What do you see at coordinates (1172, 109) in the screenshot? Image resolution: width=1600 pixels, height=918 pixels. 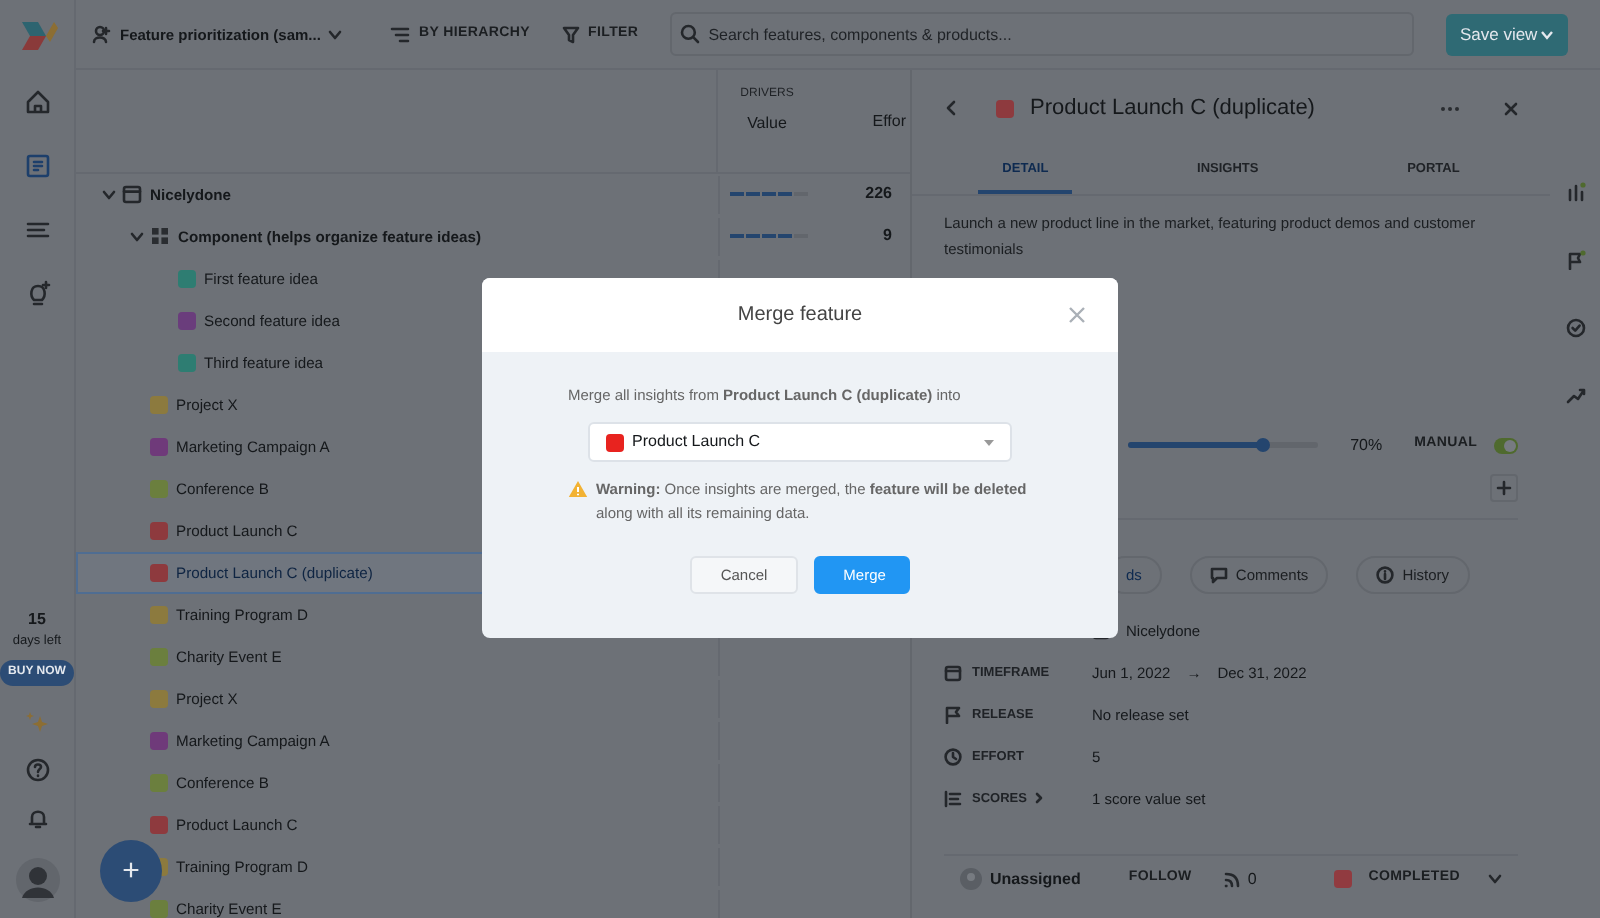 I see `feature-title: Product Launch C (duplicate)` at bounding box center [1172, 109].